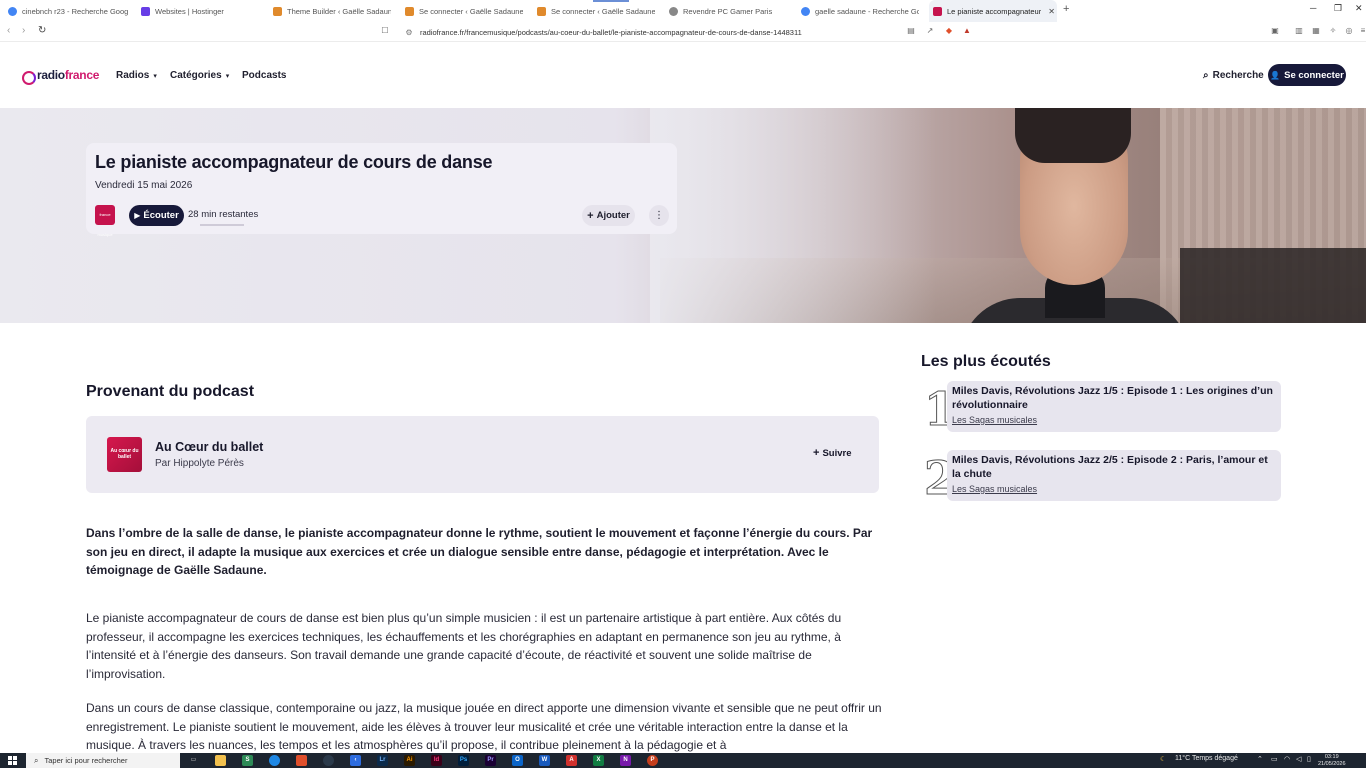  I want to click on taskbar-search-placeholder: Taper ici pour rechercher, so click(86, 760).